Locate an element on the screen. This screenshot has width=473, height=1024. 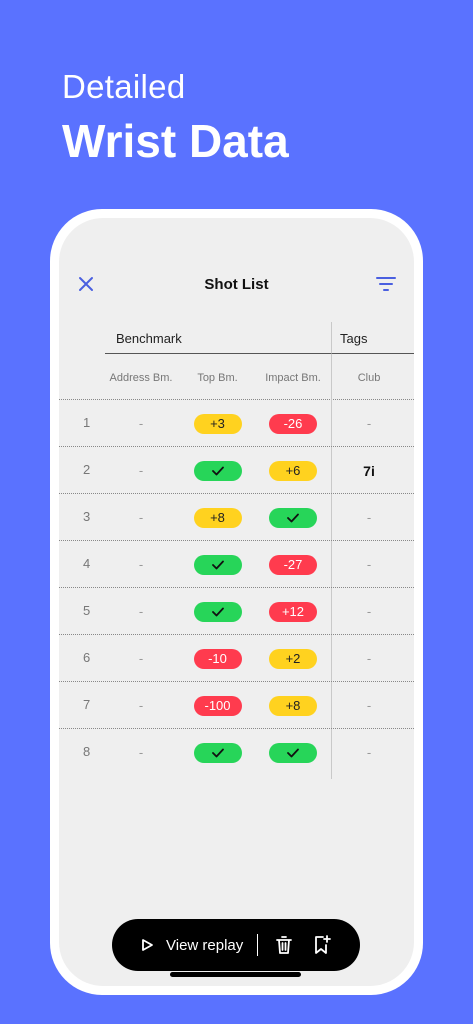
action-bar-divider is located at coordinates (258, 945).